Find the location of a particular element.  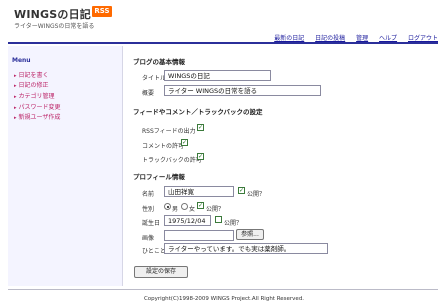

nav-logout: ログアウト is located at coordinates (423, 38).